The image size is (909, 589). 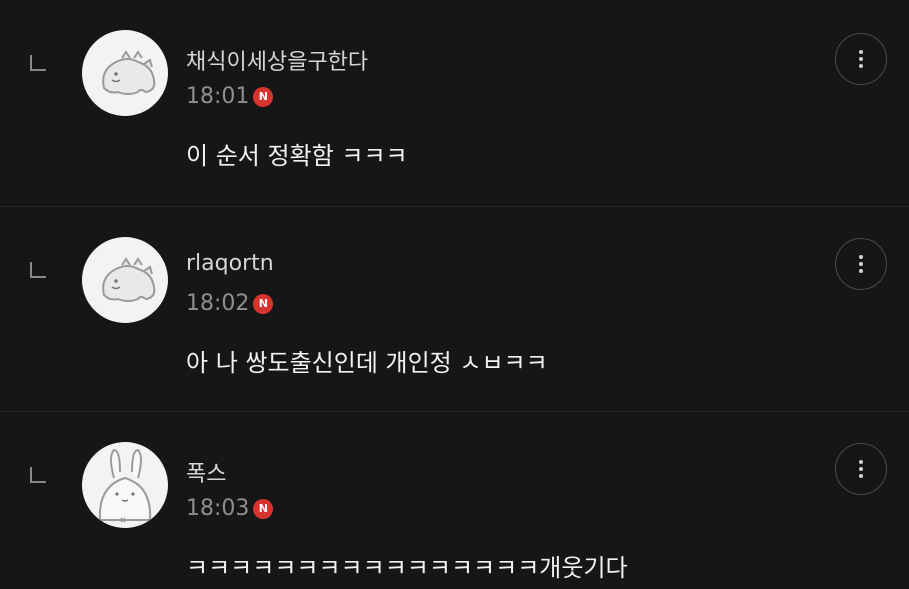 What do you see at coordinates (367, 363) in the screenshot?
I see `comment-text: 아 나 쌍도출신인데 개인정 ㅅㅂㅋㅋ` at bounding box center [367, 363].